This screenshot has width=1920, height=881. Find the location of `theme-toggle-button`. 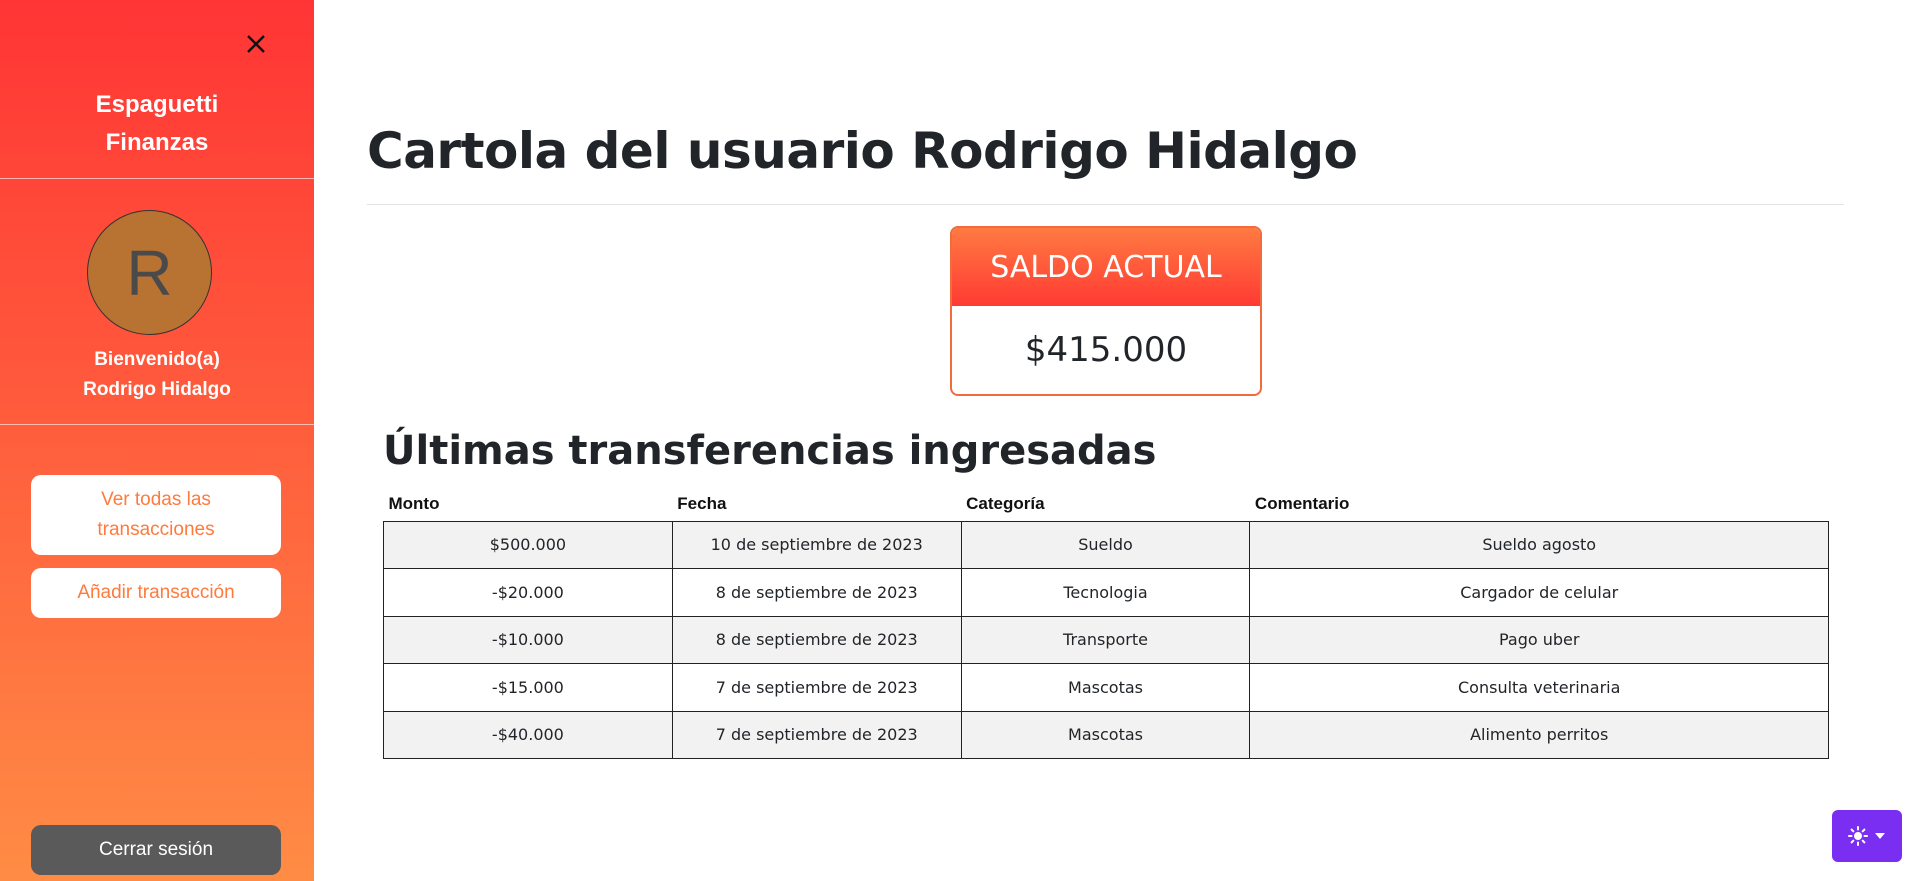

theme-toggle-button is located at coordinates (1867, 836).